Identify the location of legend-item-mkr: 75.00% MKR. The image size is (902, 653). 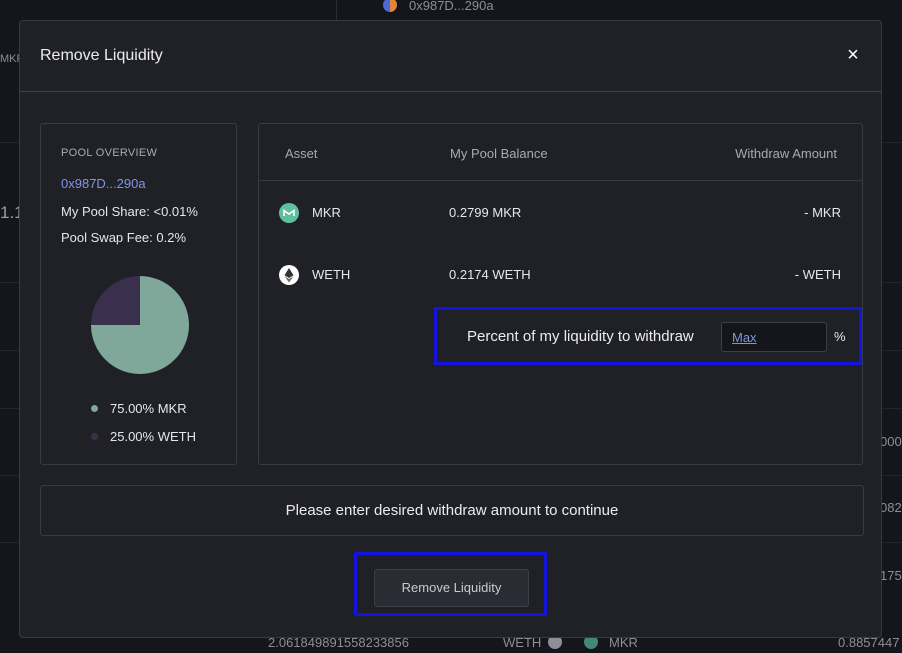
(139, 408).